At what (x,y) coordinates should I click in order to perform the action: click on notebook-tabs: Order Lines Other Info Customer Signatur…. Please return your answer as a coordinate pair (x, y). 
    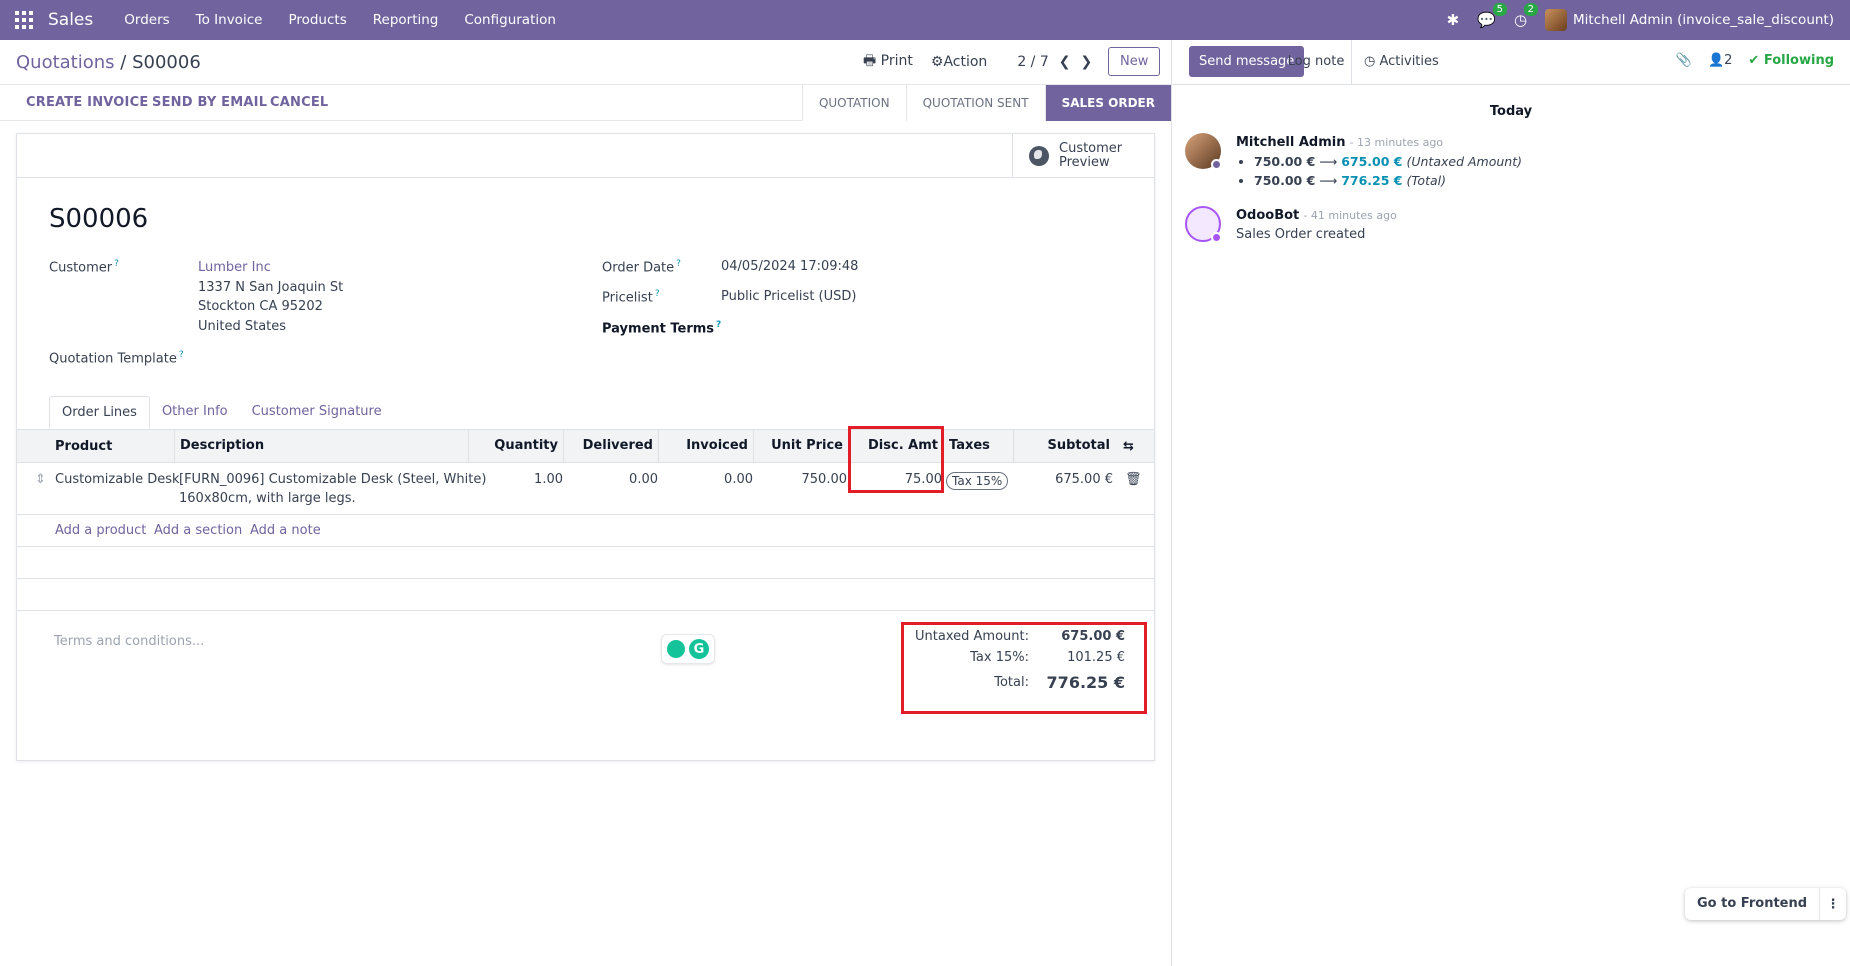
    Looking at the image, I should click on (221, 412).